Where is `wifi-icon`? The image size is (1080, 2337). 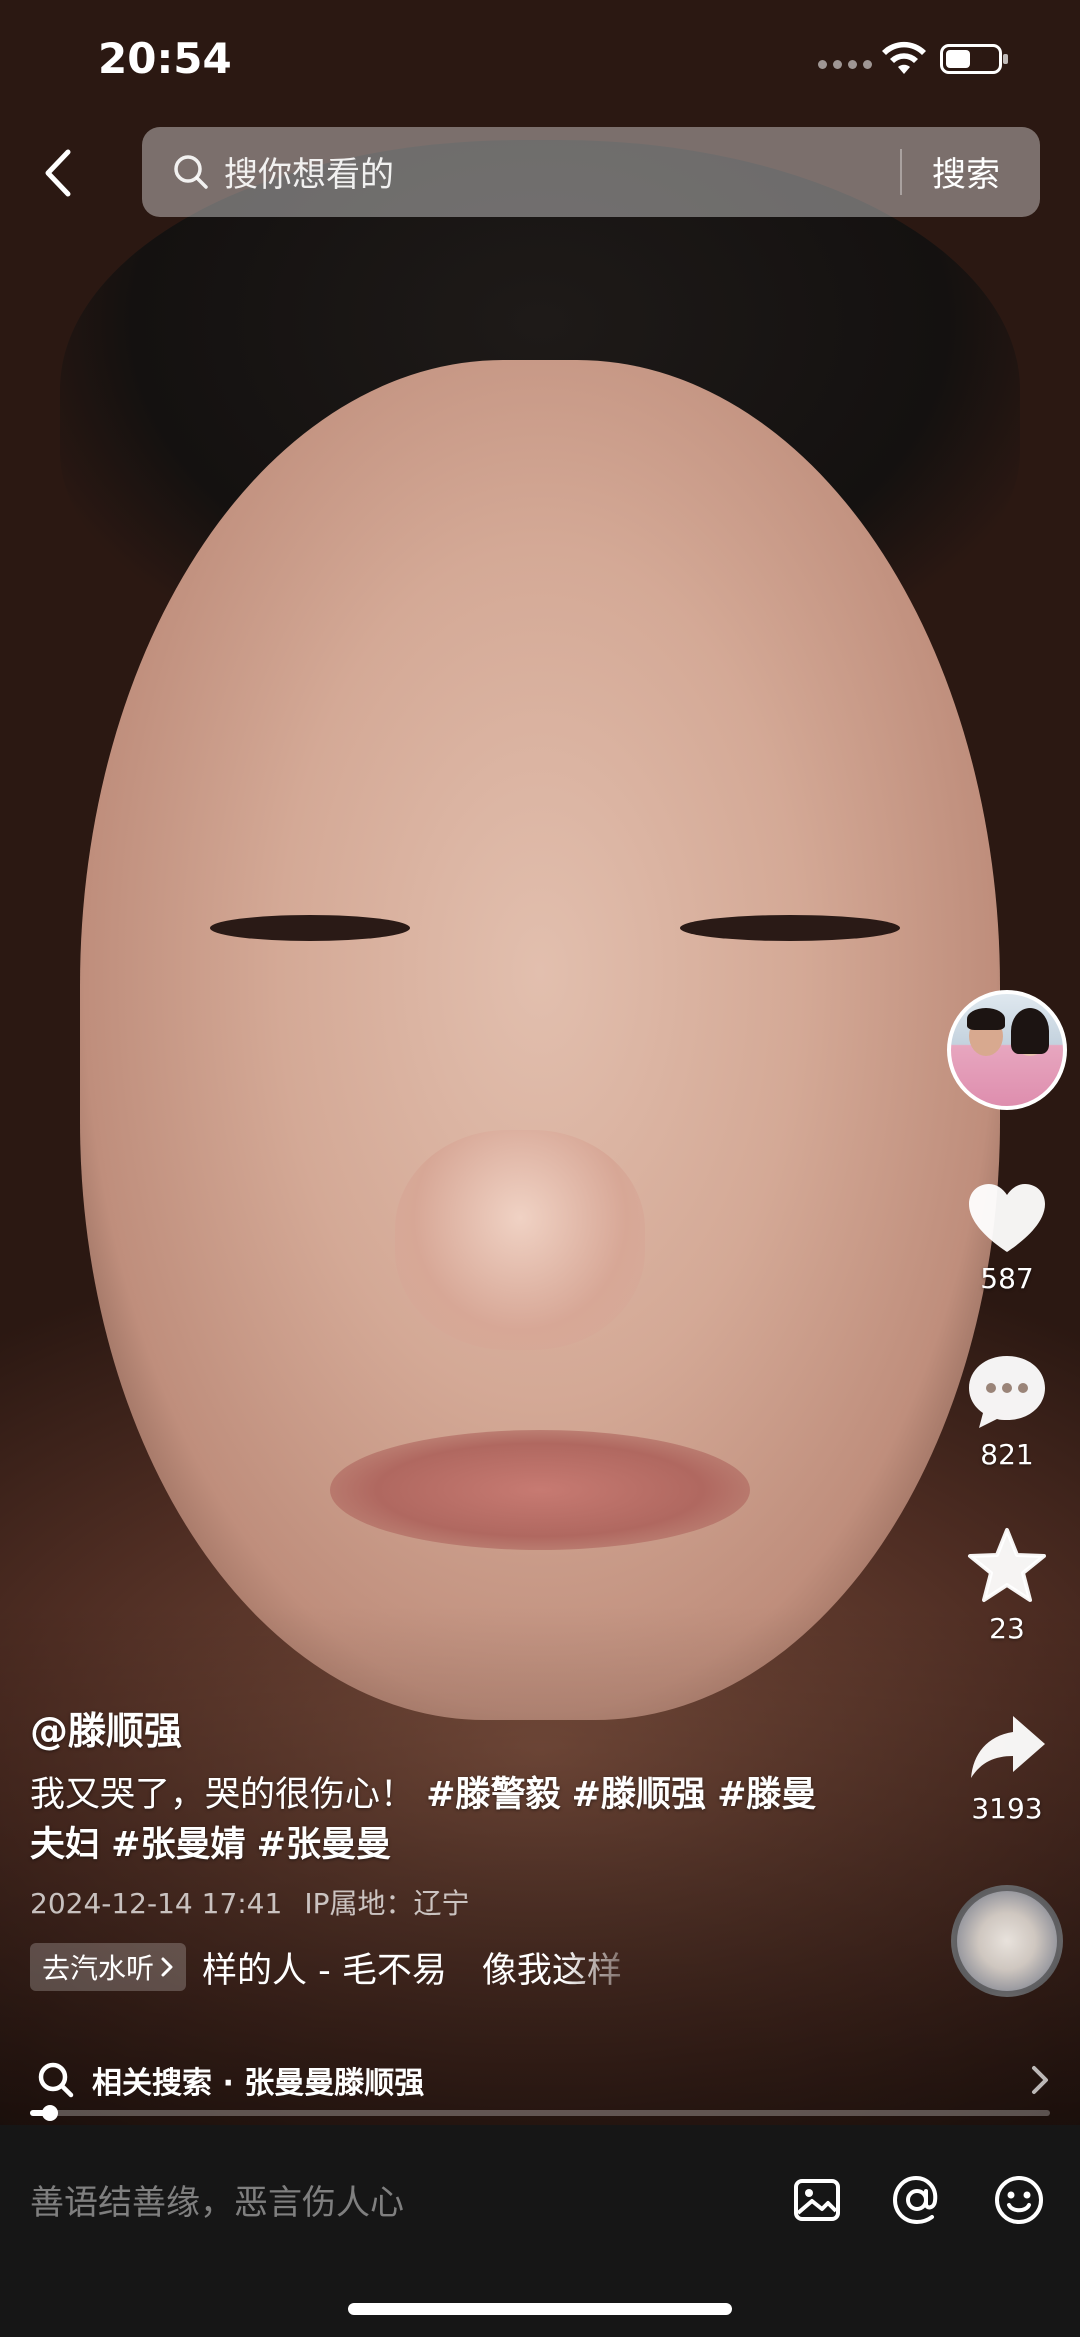 wifi-icon is located at coordinates (904, 57).